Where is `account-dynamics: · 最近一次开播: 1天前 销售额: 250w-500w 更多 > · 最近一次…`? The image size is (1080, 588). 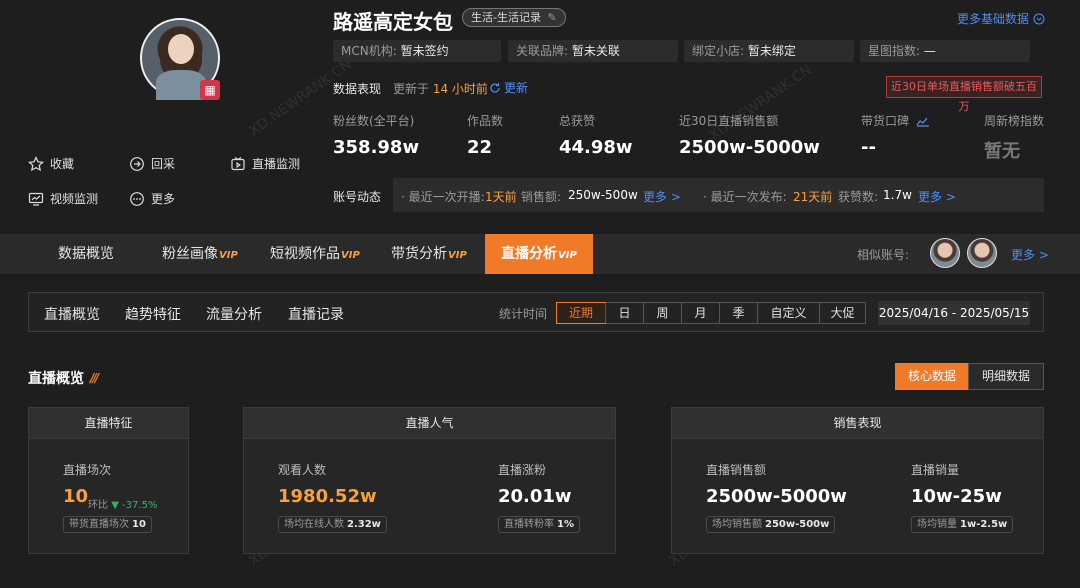 account-dynamics: · 最近一次开播: 1天前 销售额: 250w-500w 更多 > · 最近一次… is located at coordinates (718, 195).